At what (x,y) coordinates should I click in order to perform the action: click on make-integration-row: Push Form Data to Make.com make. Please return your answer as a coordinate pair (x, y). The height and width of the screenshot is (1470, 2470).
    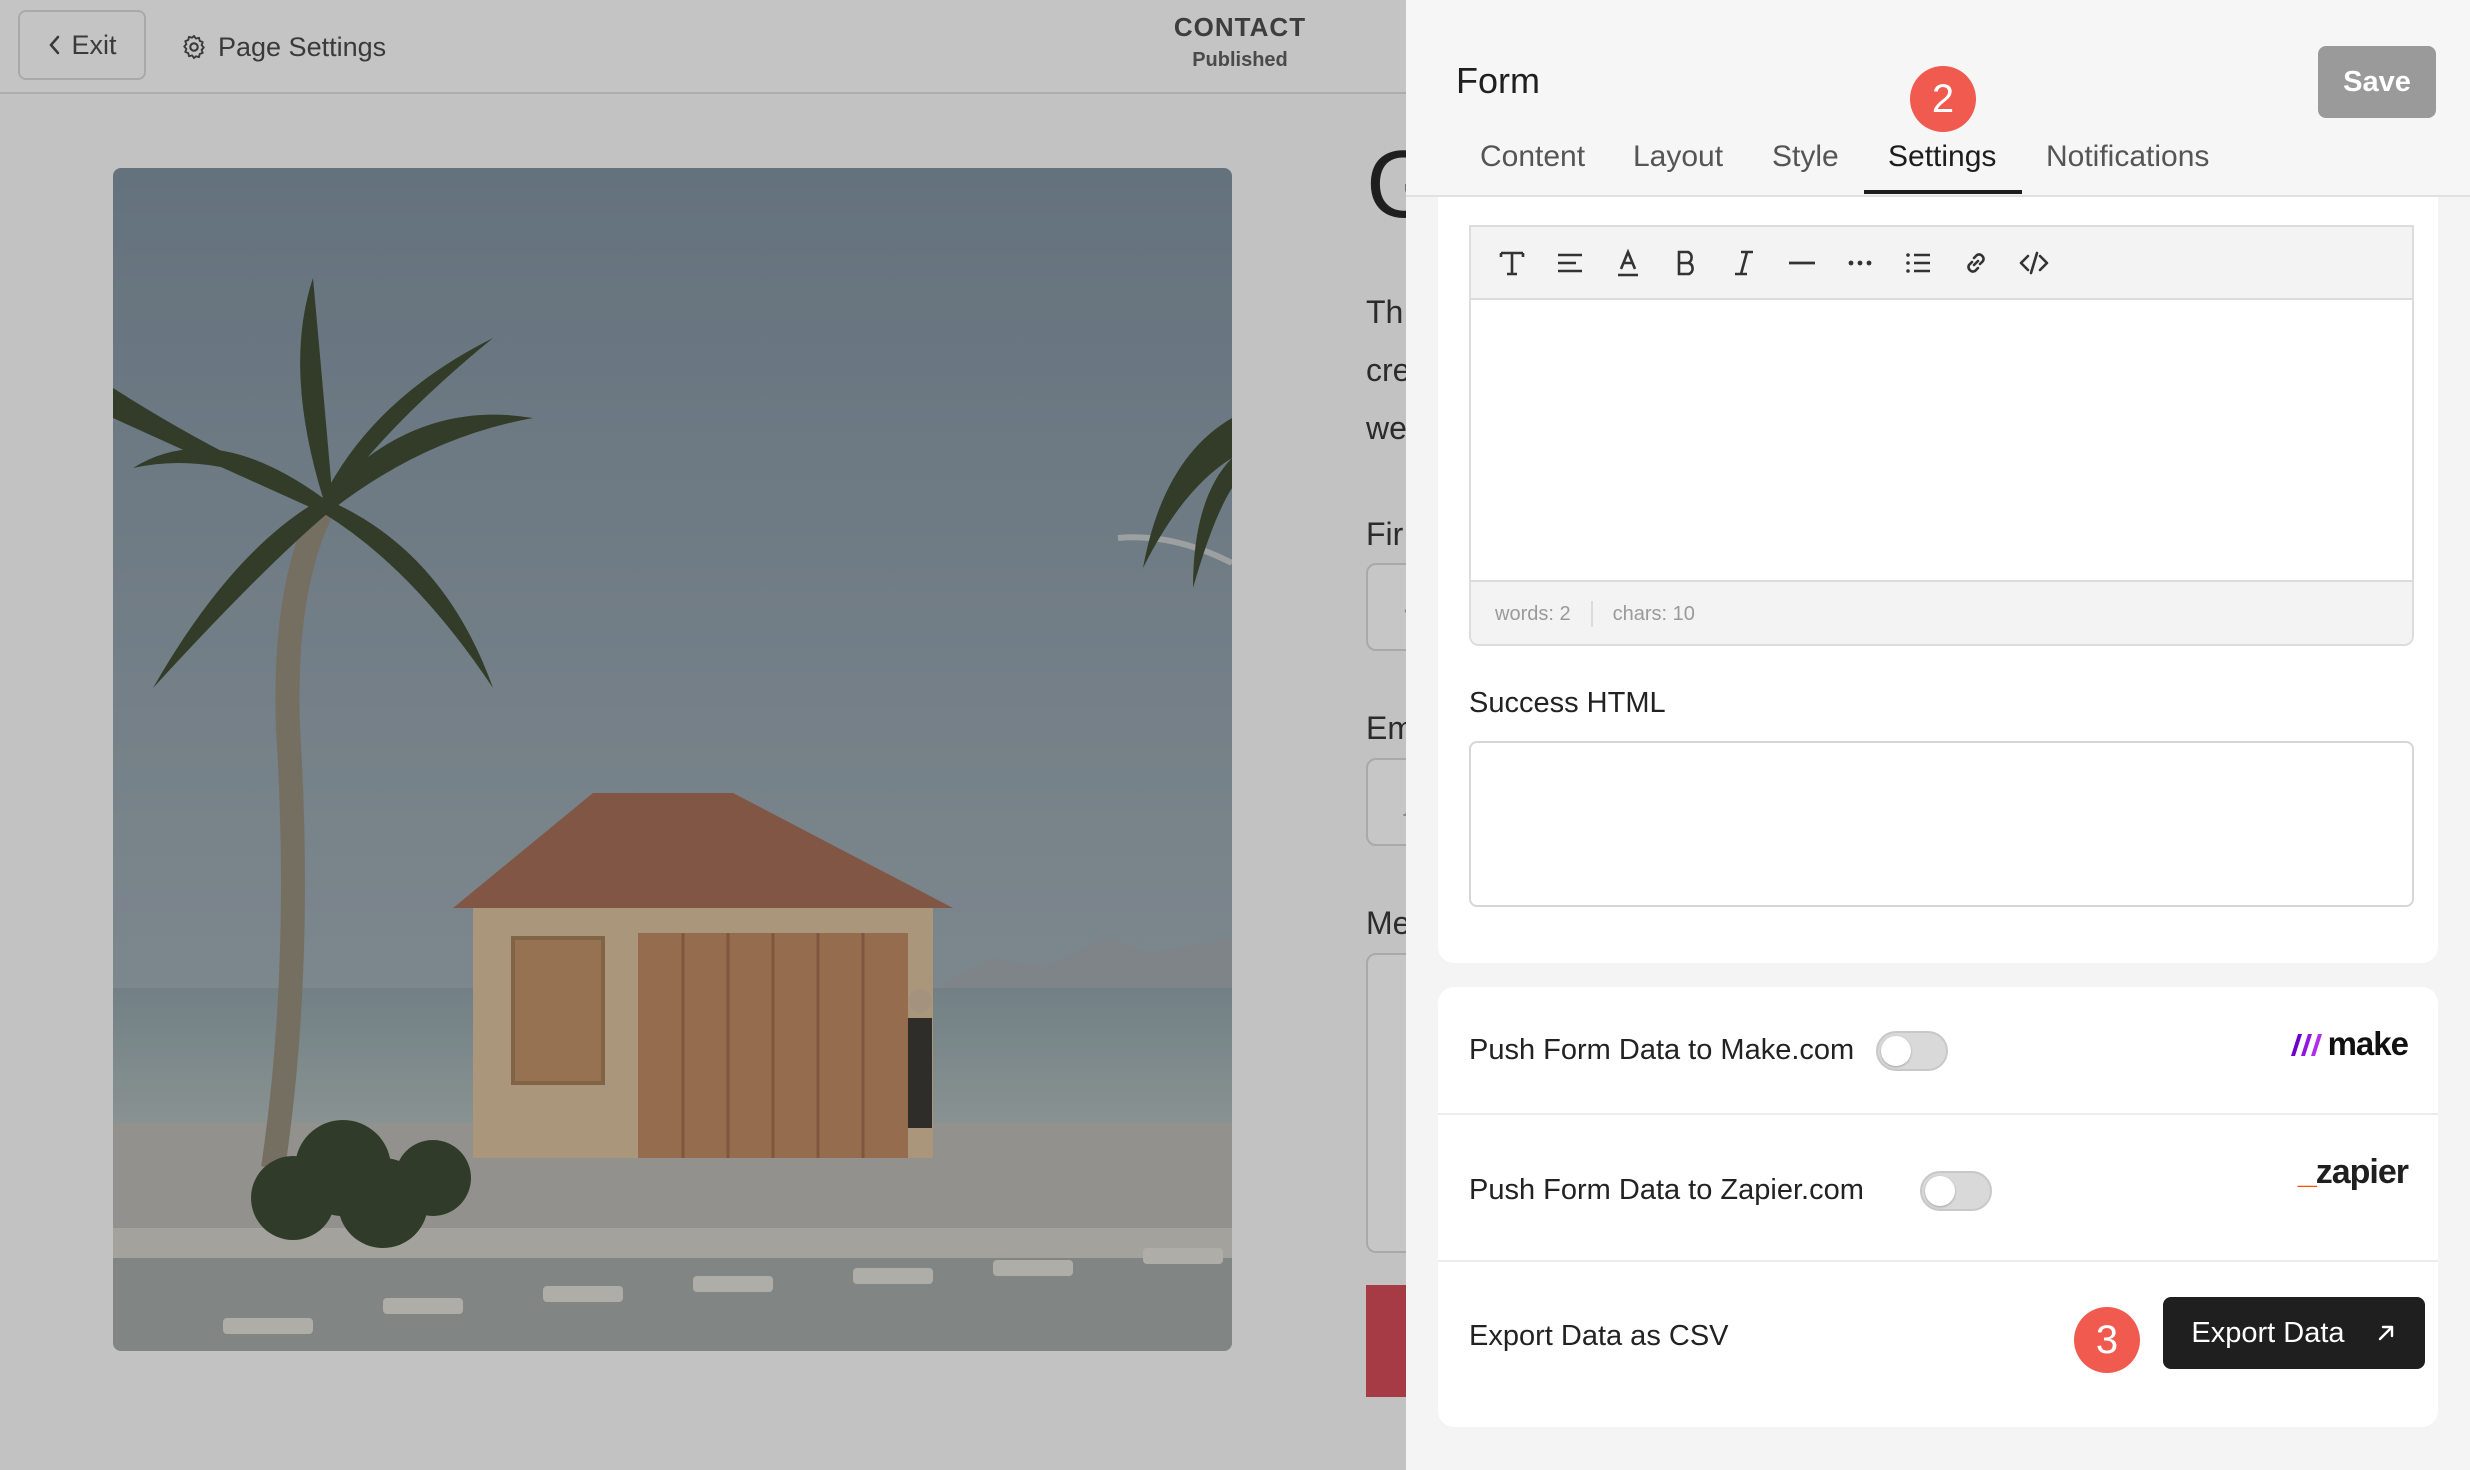
    Looking at the image, I should click on (1938, 1051).